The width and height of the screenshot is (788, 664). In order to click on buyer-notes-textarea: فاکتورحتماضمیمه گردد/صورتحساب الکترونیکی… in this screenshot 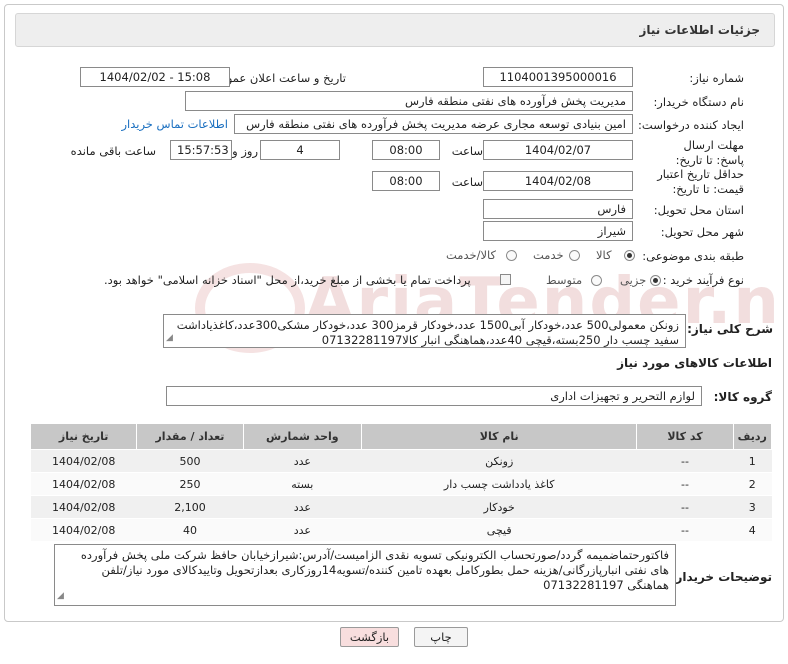, I will do `click(365, 575)`.